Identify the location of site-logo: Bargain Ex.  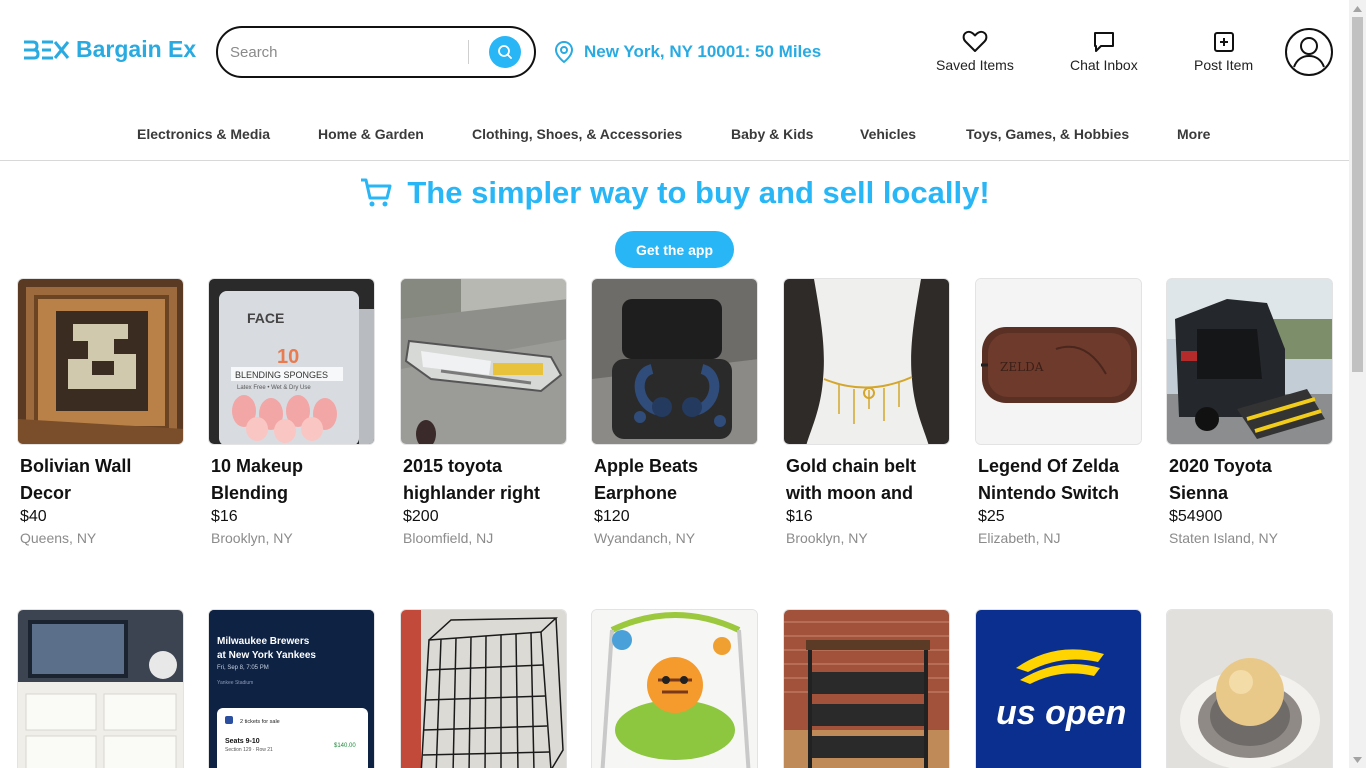
(109, 49).